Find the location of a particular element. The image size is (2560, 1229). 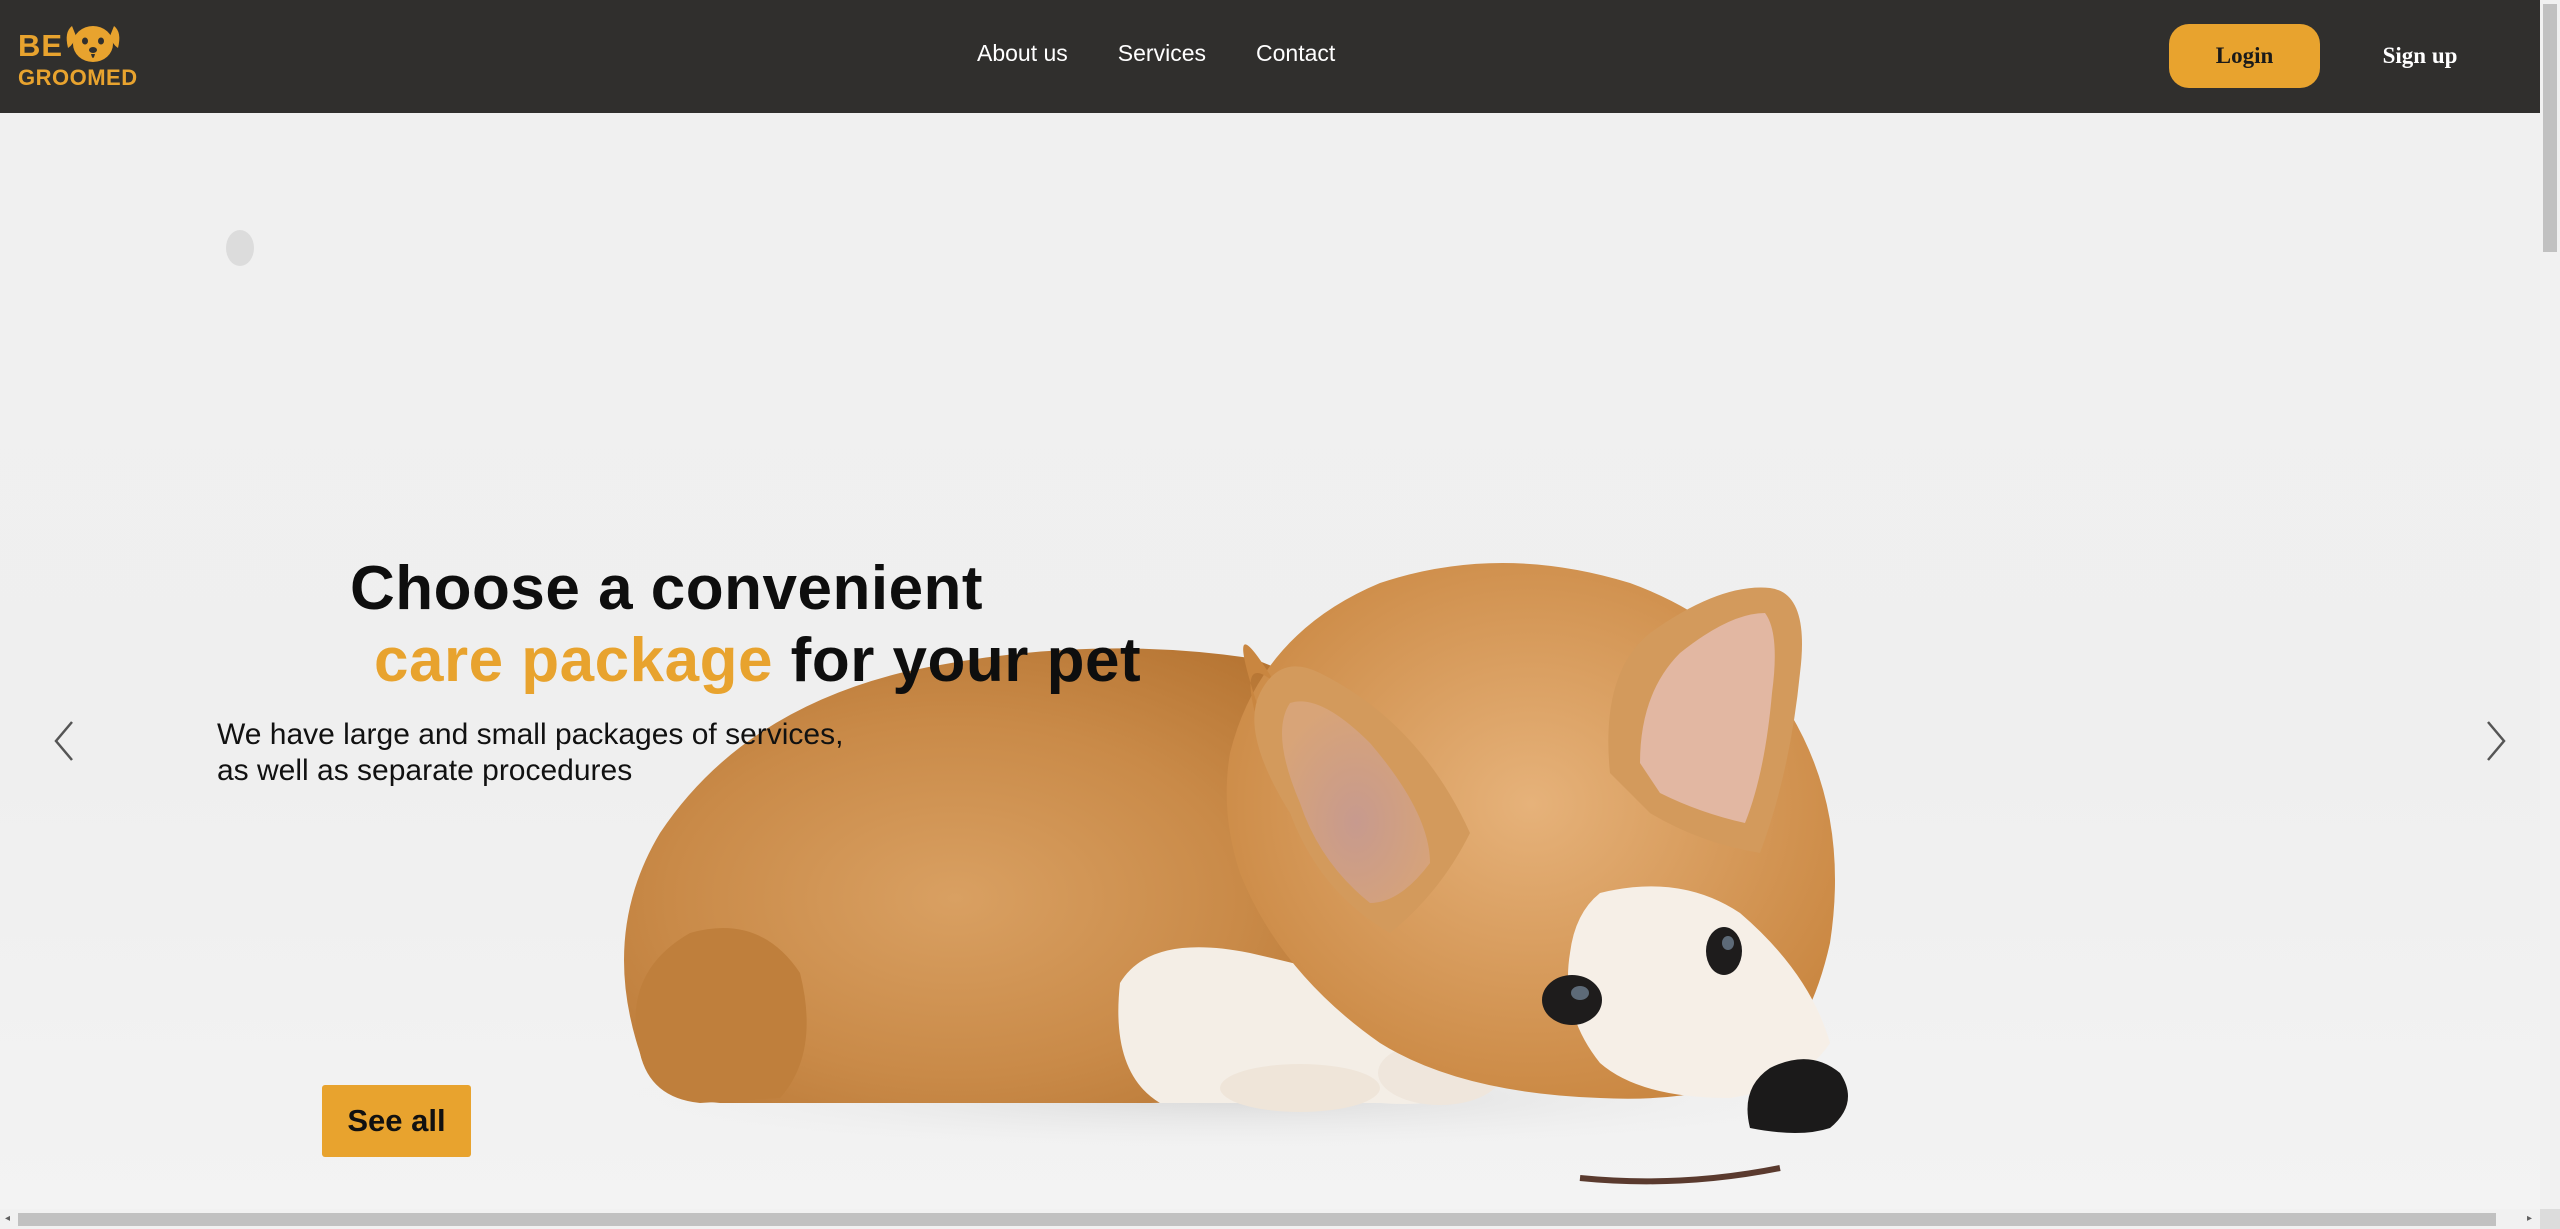

logo: BE GROOMED is located at coordinates (78, 56).